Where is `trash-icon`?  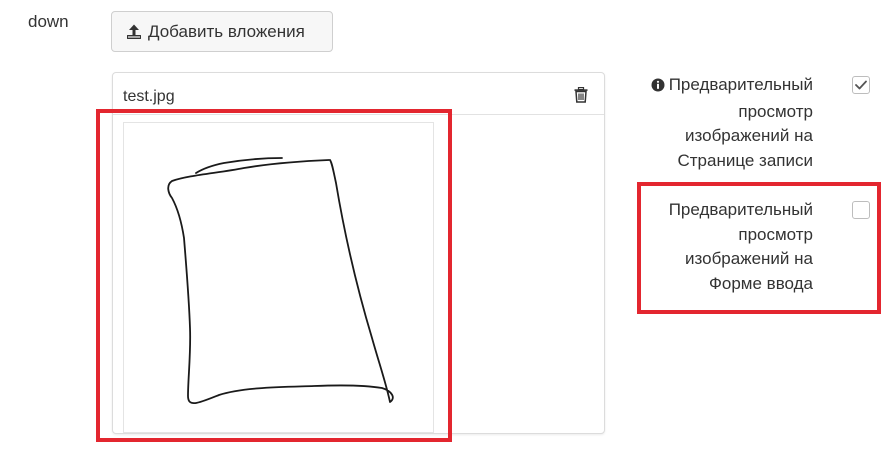 trash-icon is located at coordinates (581, 94).